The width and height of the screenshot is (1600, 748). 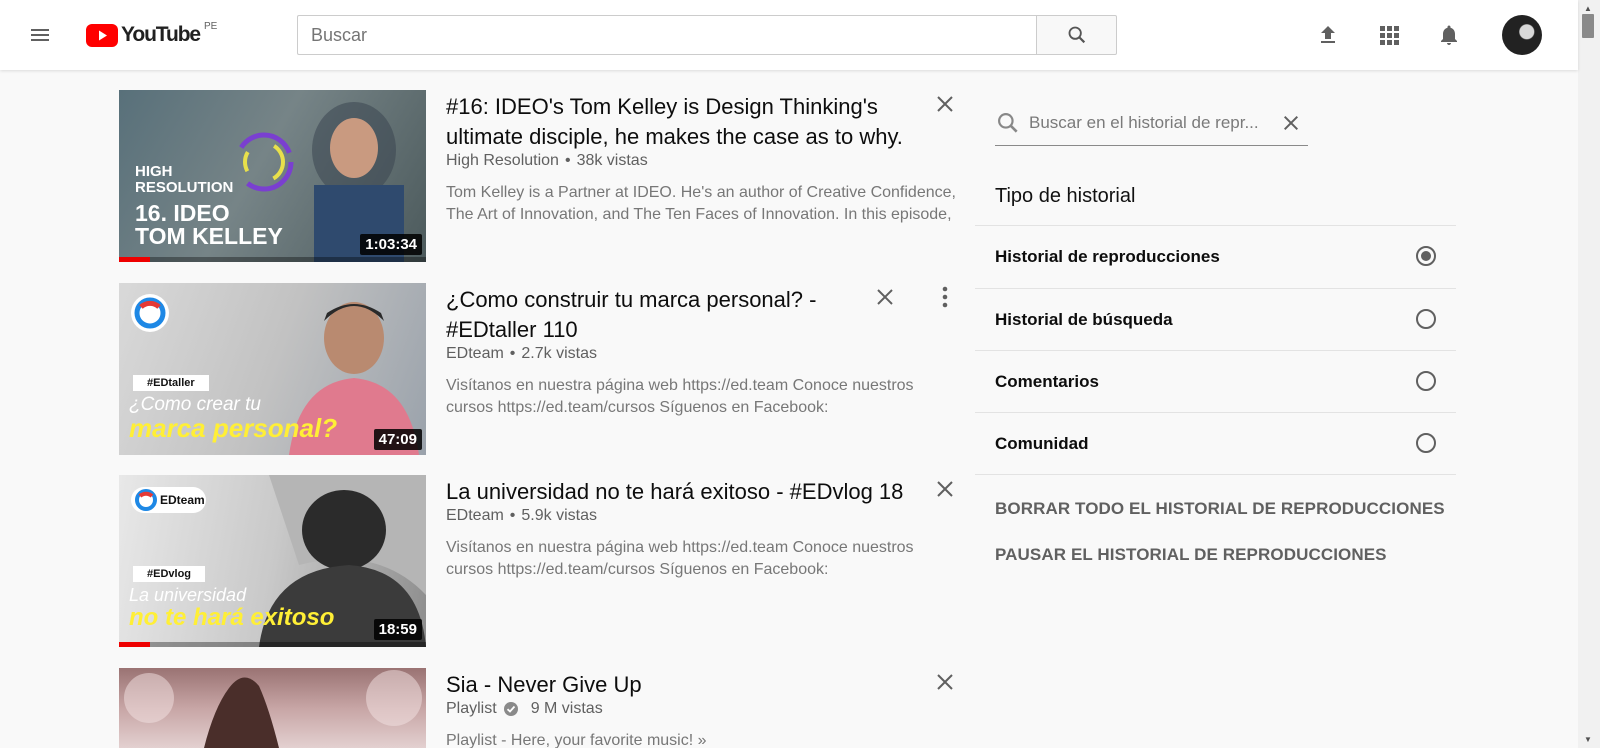 What do you see at coordinates (566, 708) in the screenshot?
I see `view-count: 9 M vistas` at bounding box center [566, 708].